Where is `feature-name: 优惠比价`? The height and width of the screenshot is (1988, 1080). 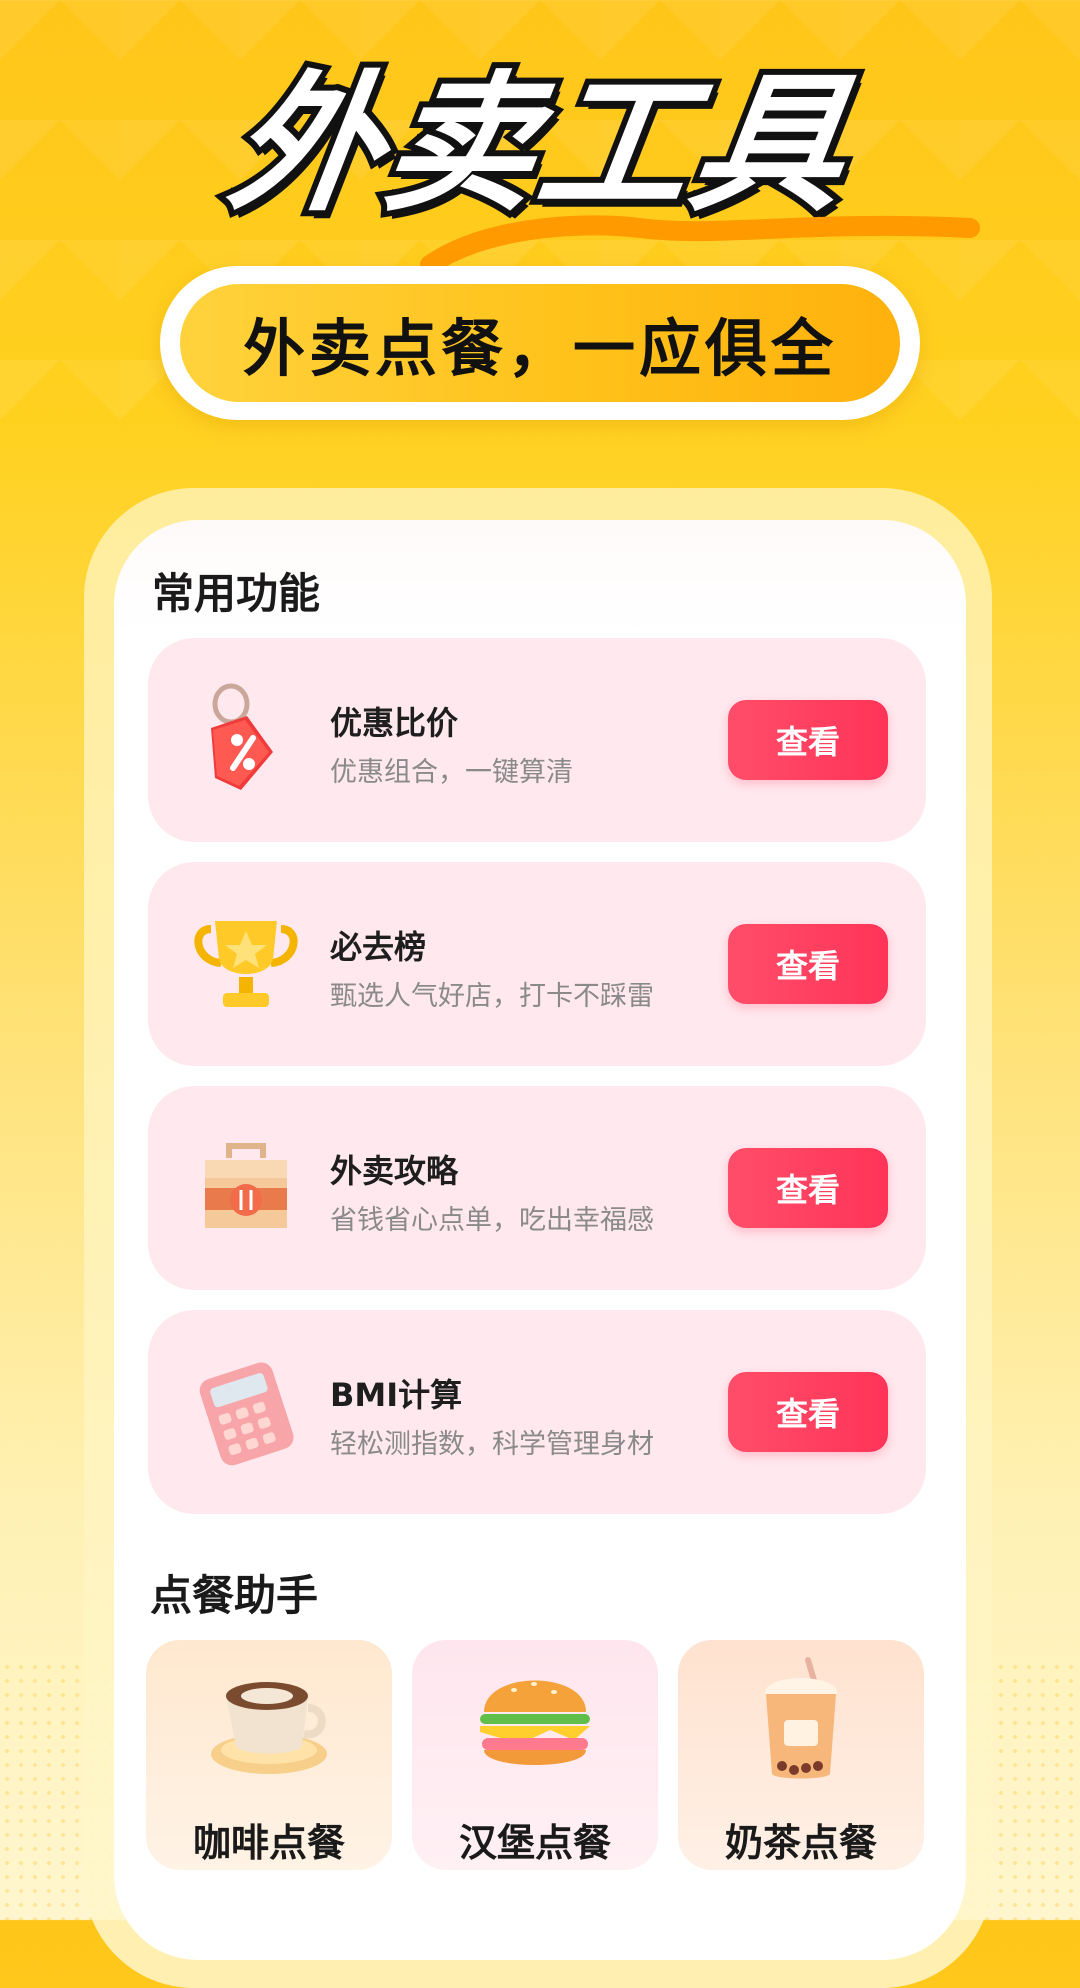 feature-name: 优惠比价 is located at coordinates (394, 723).